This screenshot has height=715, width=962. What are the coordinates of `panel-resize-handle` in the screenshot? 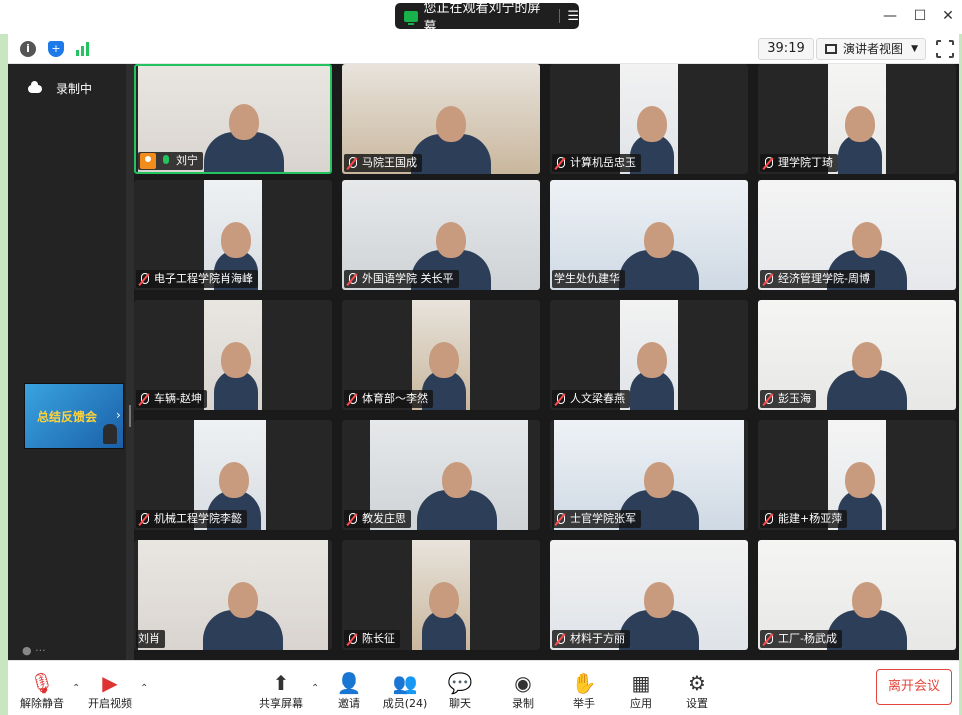 It's located at (130, 362).